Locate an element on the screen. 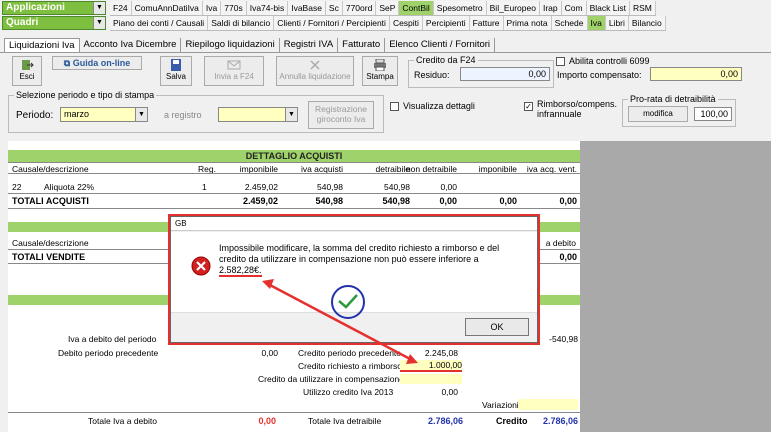 This screenshot has height=432, width=771. arrow-line is located at coordinates (340, 322).